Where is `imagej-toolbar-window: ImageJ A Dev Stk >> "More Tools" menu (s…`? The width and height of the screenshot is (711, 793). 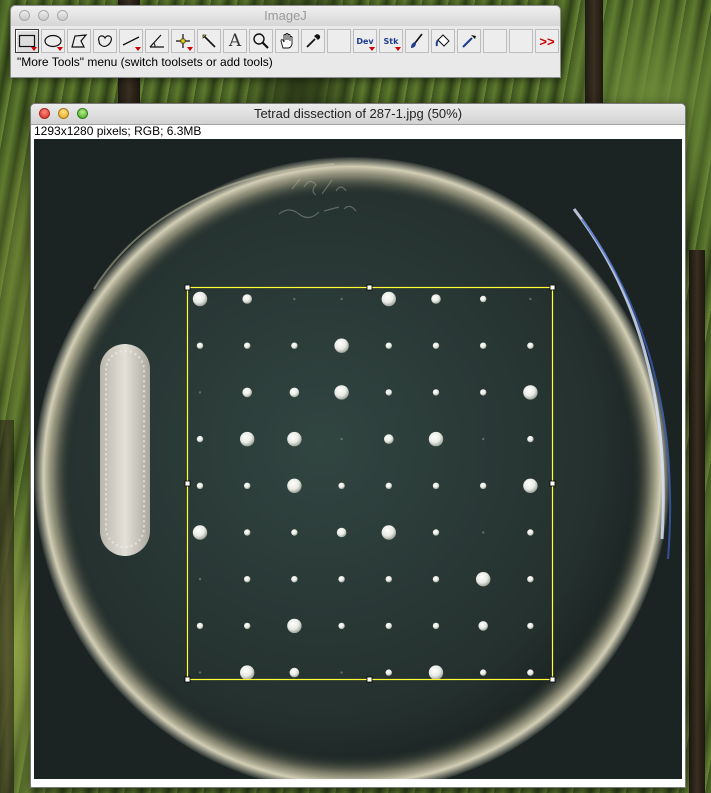 imagej-toolbar-window: ImageJ A Dev Stk >> "More Tools" menu (s… is located at coordinates (285, 41).